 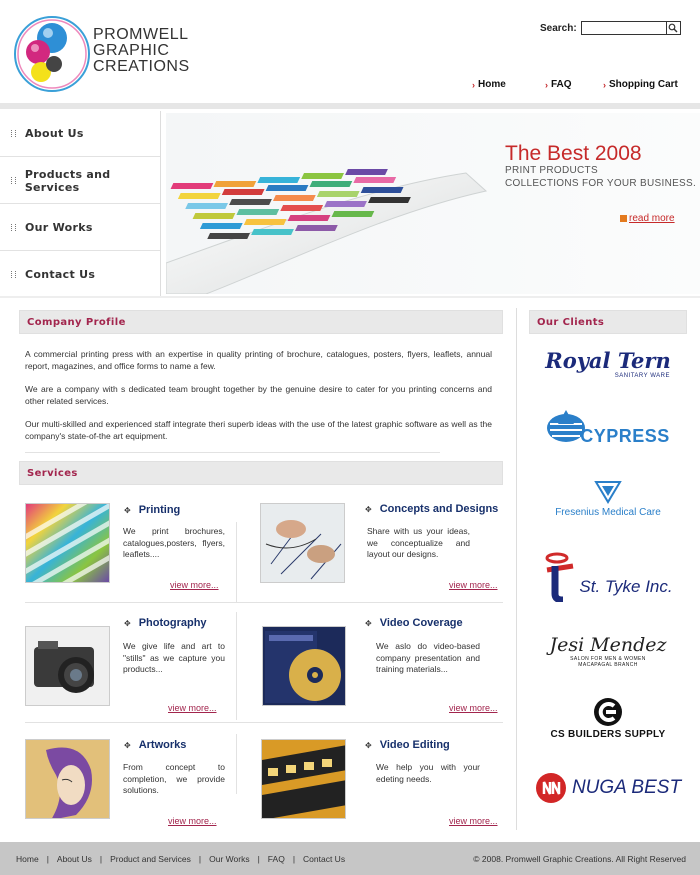 I want to click on client-name: Fresenius Medical Care, so click(x=608, y=512).